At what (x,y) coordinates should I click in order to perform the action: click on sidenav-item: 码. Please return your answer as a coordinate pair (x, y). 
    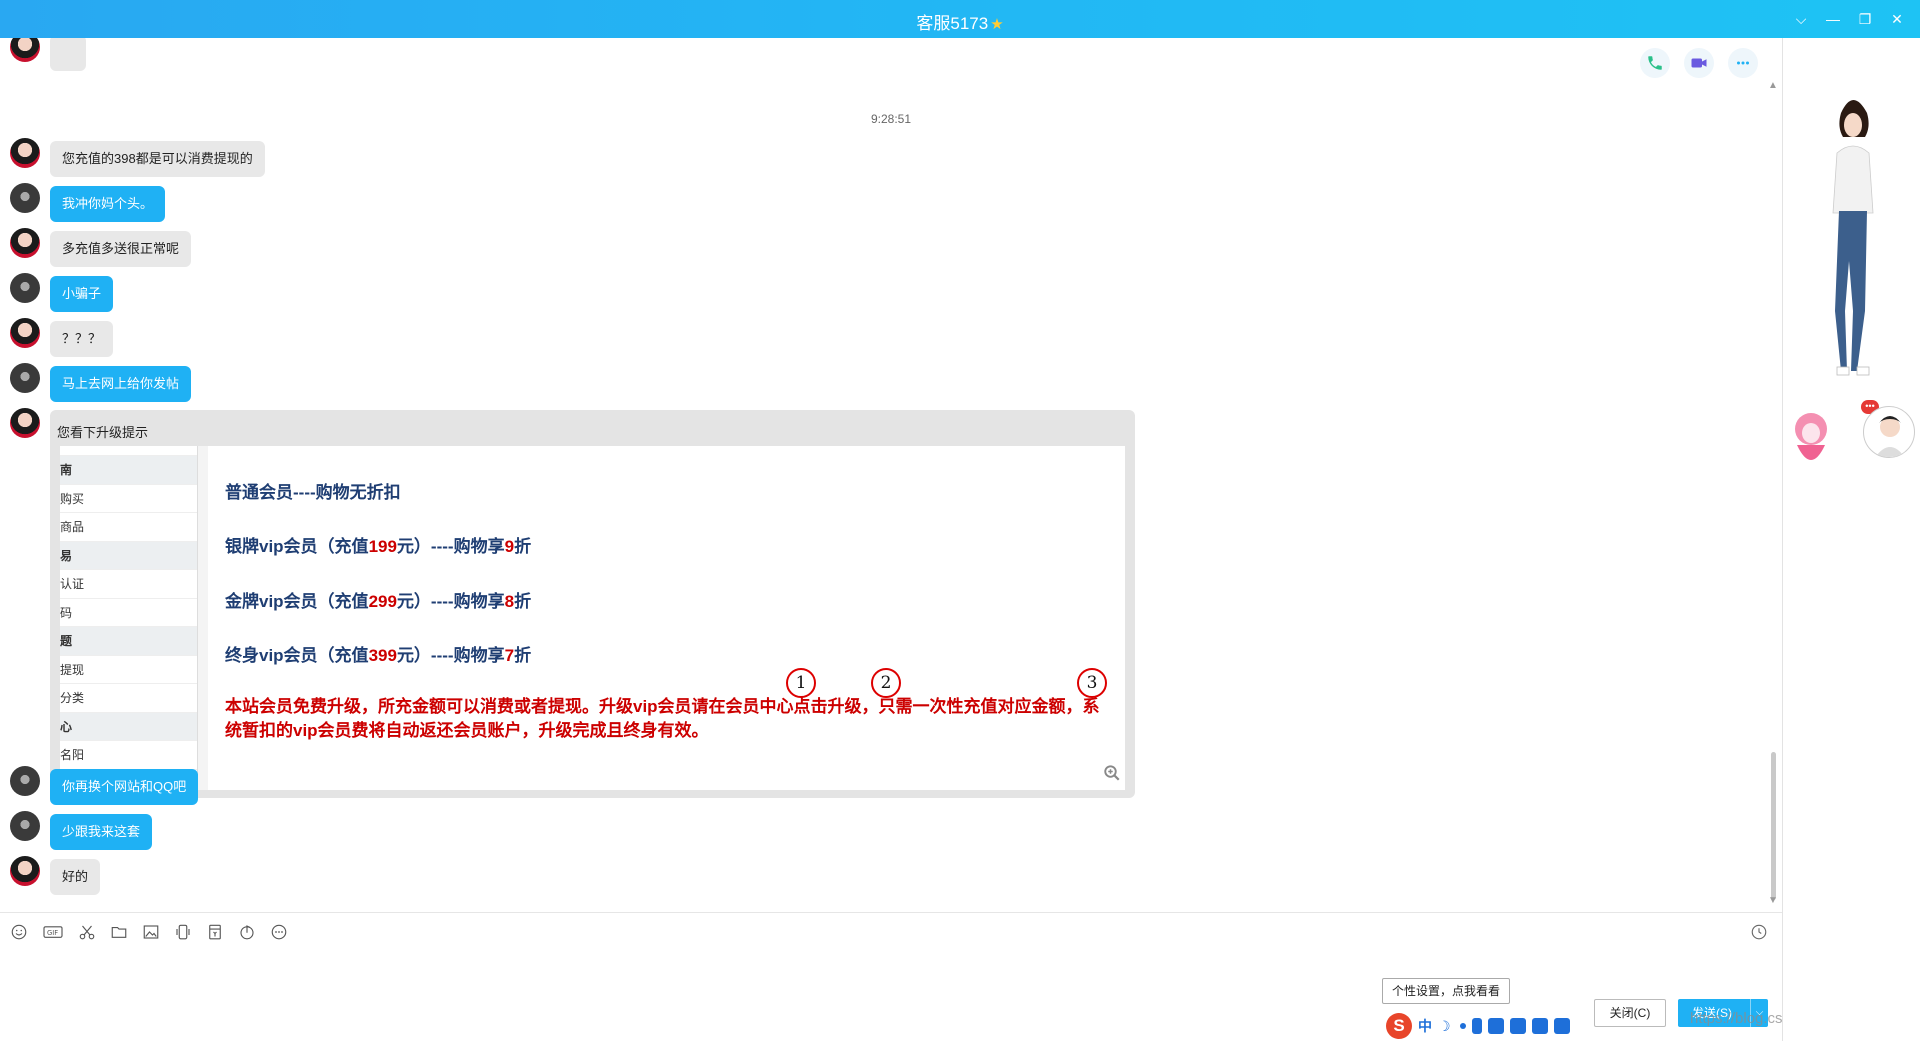
    Looking at the image, I should click on (128, 613).